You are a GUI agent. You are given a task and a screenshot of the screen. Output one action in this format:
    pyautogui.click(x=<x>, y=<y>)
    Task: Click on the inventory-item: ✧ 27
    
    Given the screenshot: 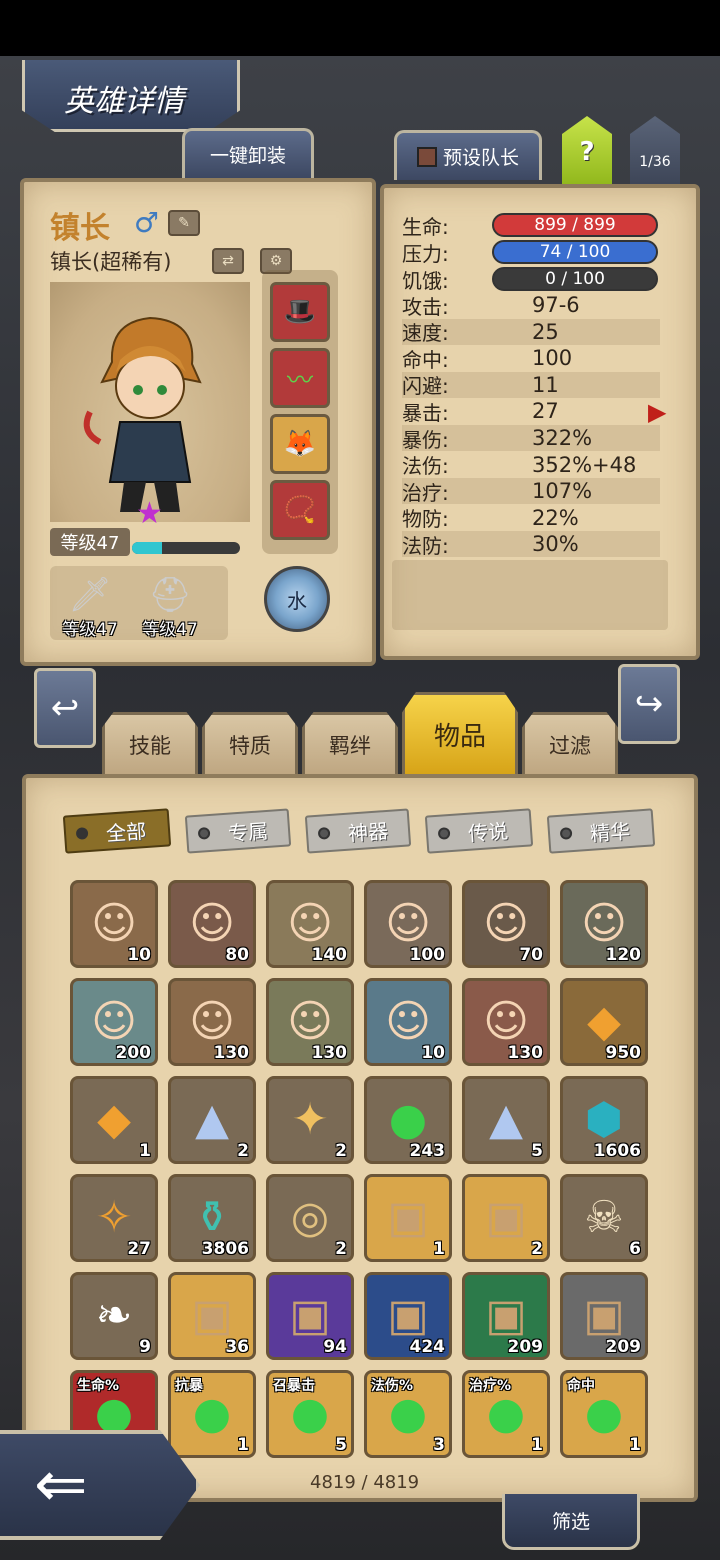 What is the action you would take?
    pyautogui.click(x=114, y=1218)
    